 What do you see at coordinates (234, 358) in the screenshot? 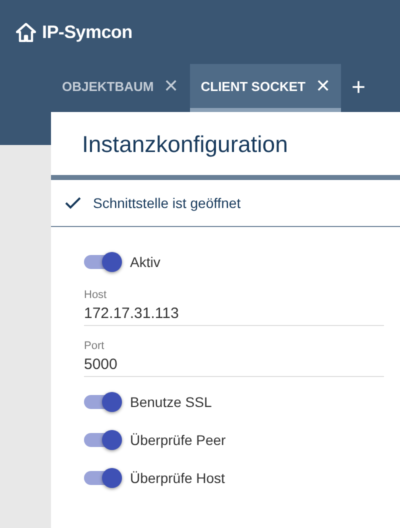
I see `text-field: Port 5000` at bounding box center [234, 358].